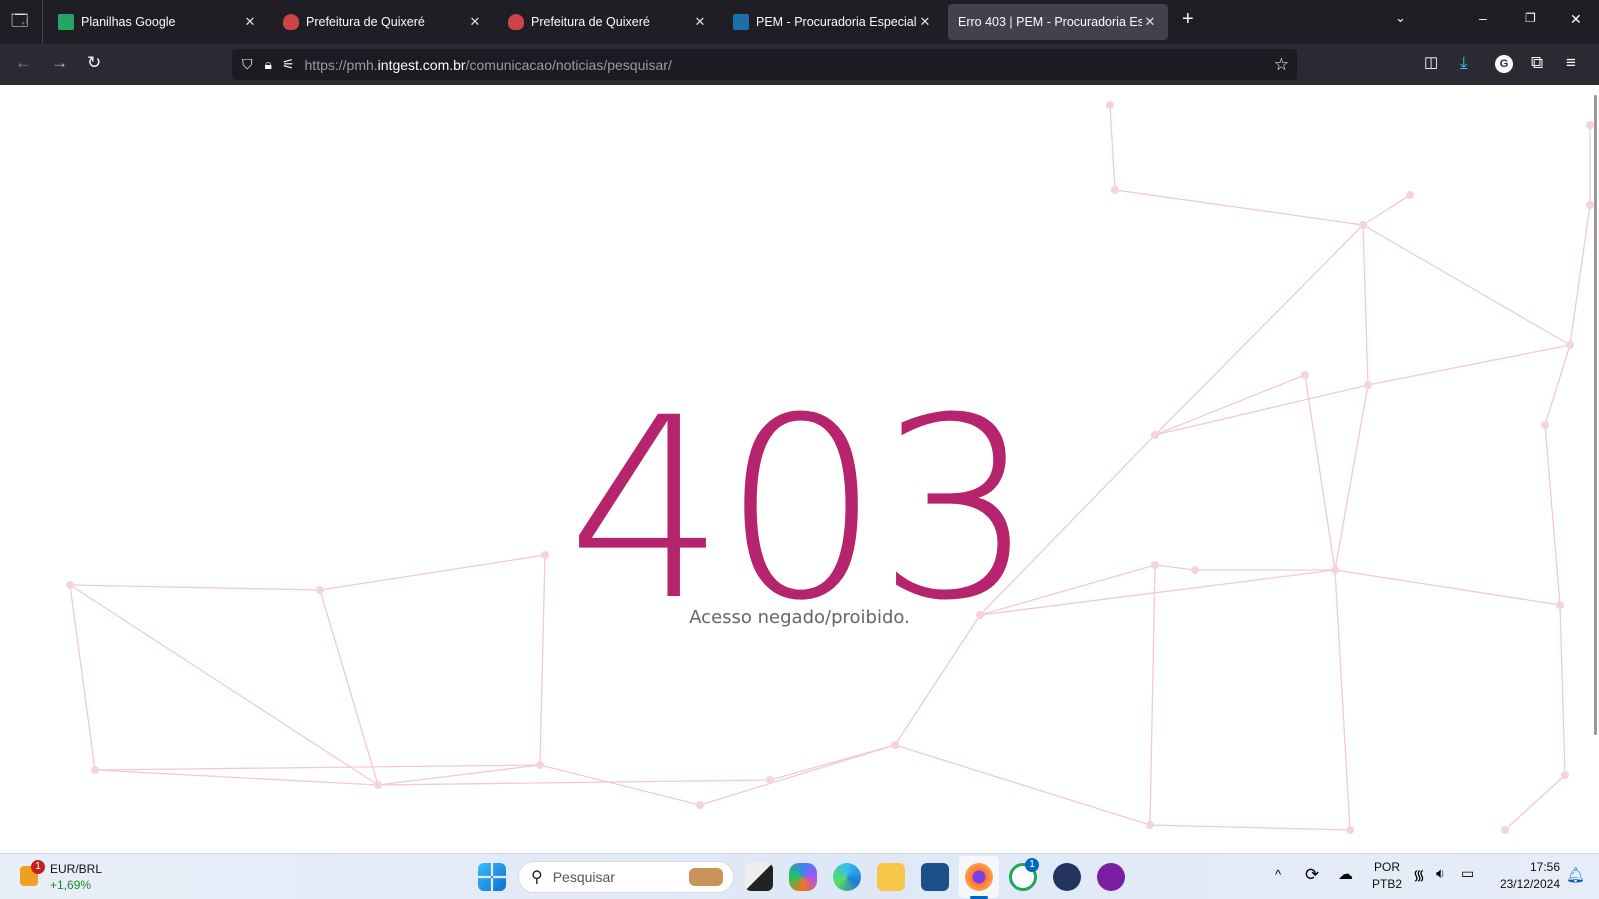 The image size is (1599, 899). What do you see at coordinates (1400, 18) in the screenshot?
I see `chevron-down-icon: ⌄` at bounding box center [1400, 18].